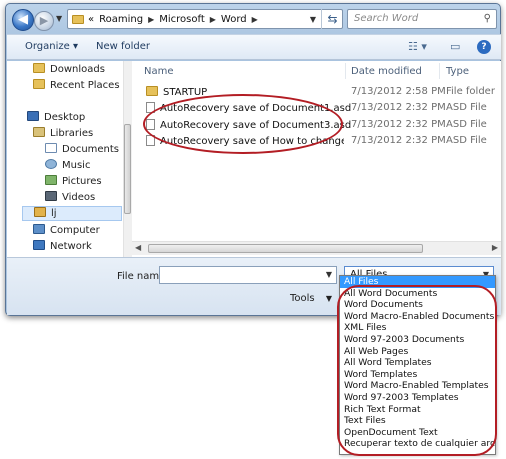 The height and width of the screenshot is (459, 506). I want to click on libraries-icon, so click(39, 132).